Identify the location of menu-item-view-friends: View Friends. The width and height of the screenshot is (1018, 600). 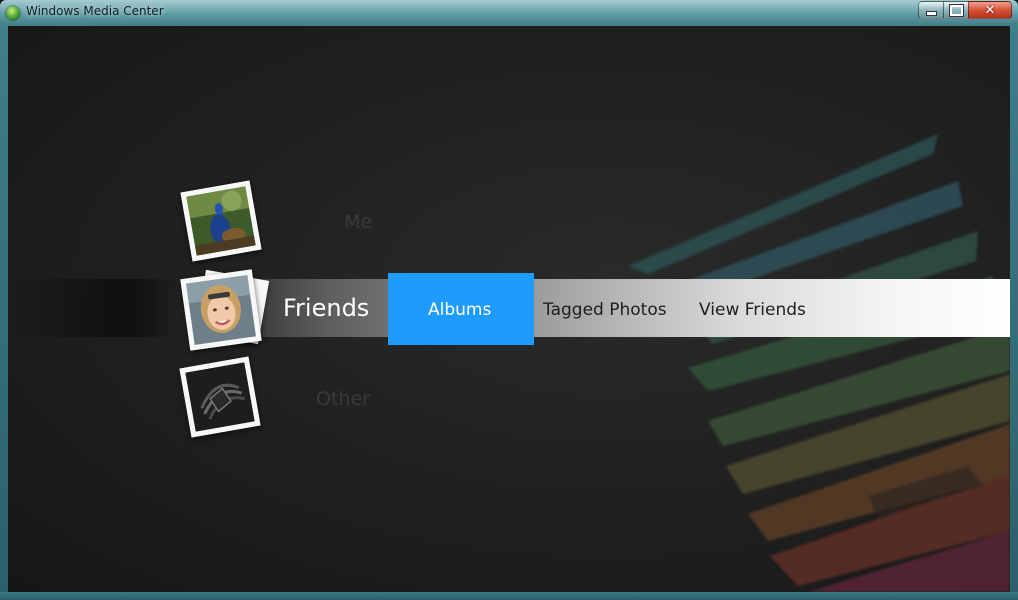
(752, 310).